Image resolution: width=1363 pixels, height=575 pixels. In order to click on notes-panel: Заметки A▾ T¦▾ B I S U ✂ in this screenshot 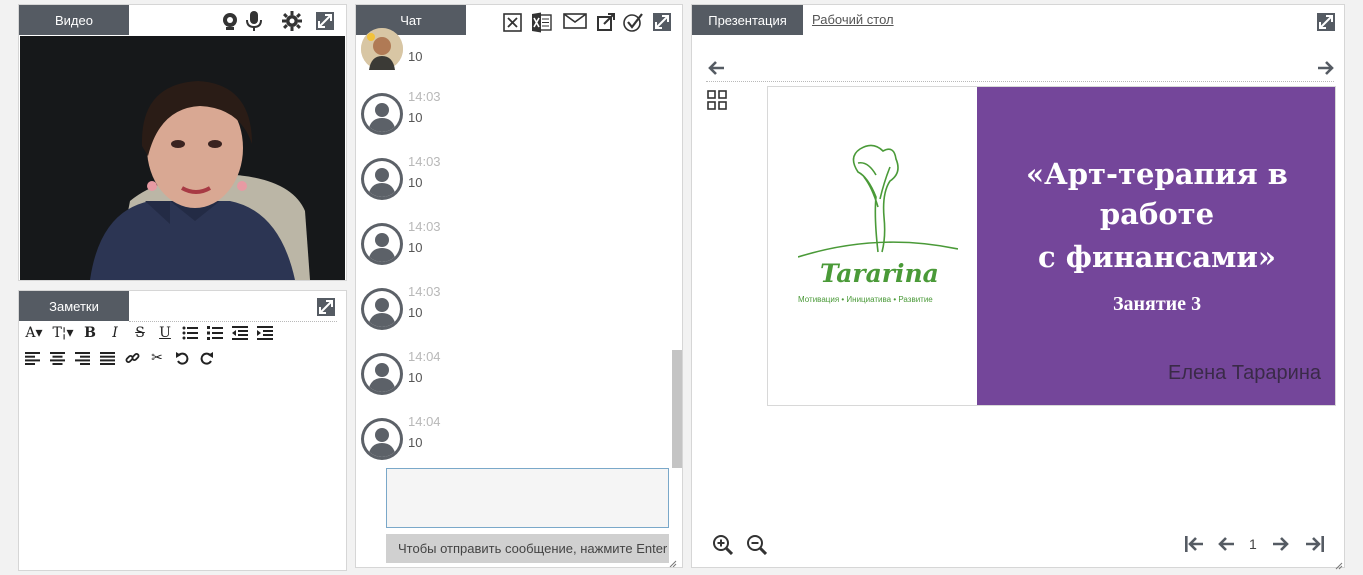, I will do `click(182, 430)`.